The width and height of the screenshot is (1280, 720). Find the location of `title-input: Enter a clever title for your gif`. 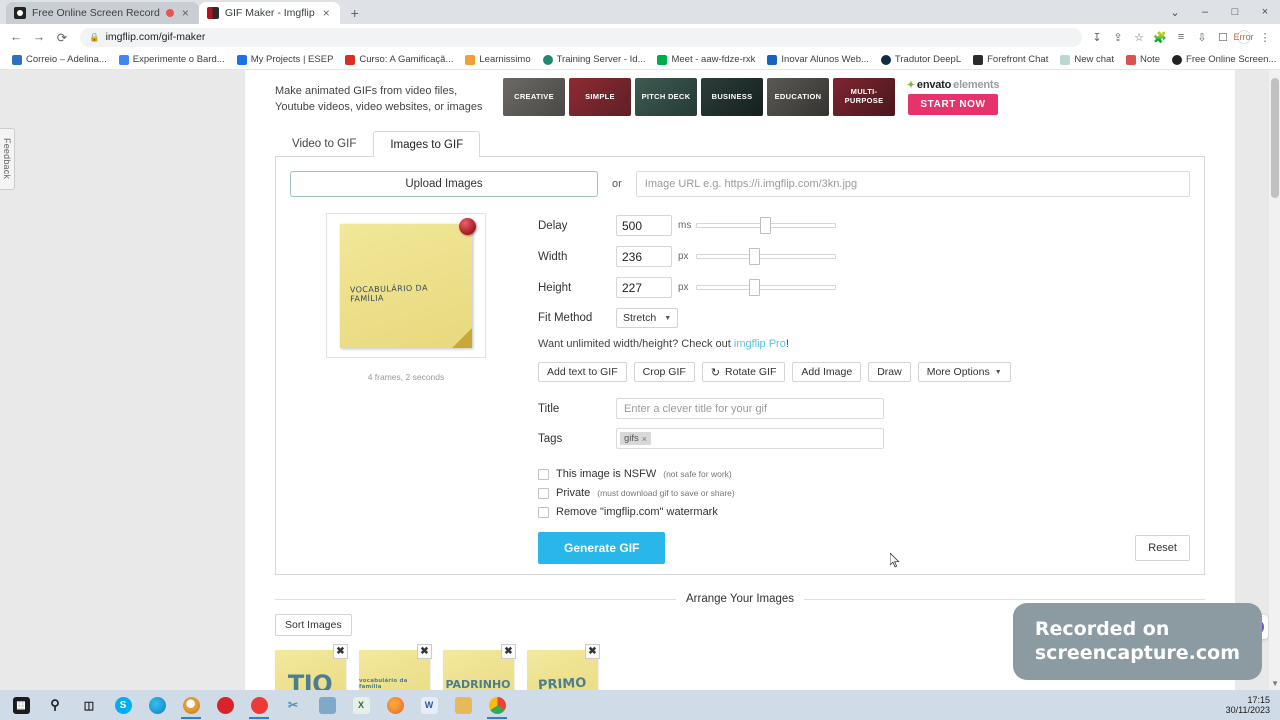

title-input: Enter a clever title for your gif is located at coordinates (750, 408).